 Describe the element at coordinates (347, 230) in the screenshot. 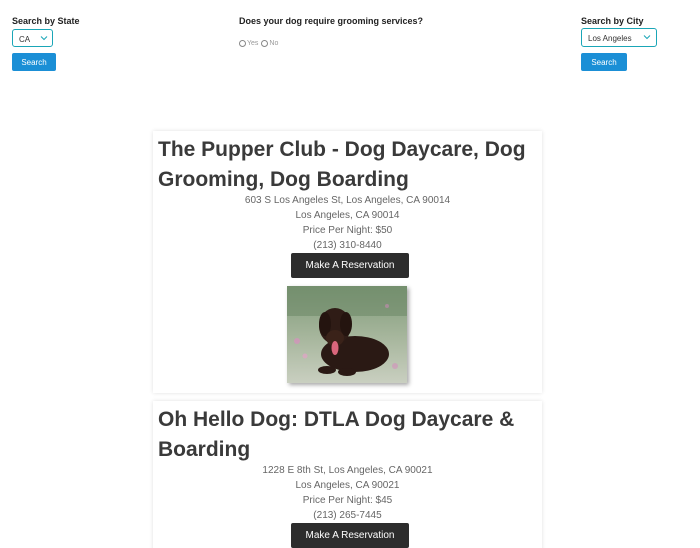

I see `listing-price: Price Per Night: $50` at that location.